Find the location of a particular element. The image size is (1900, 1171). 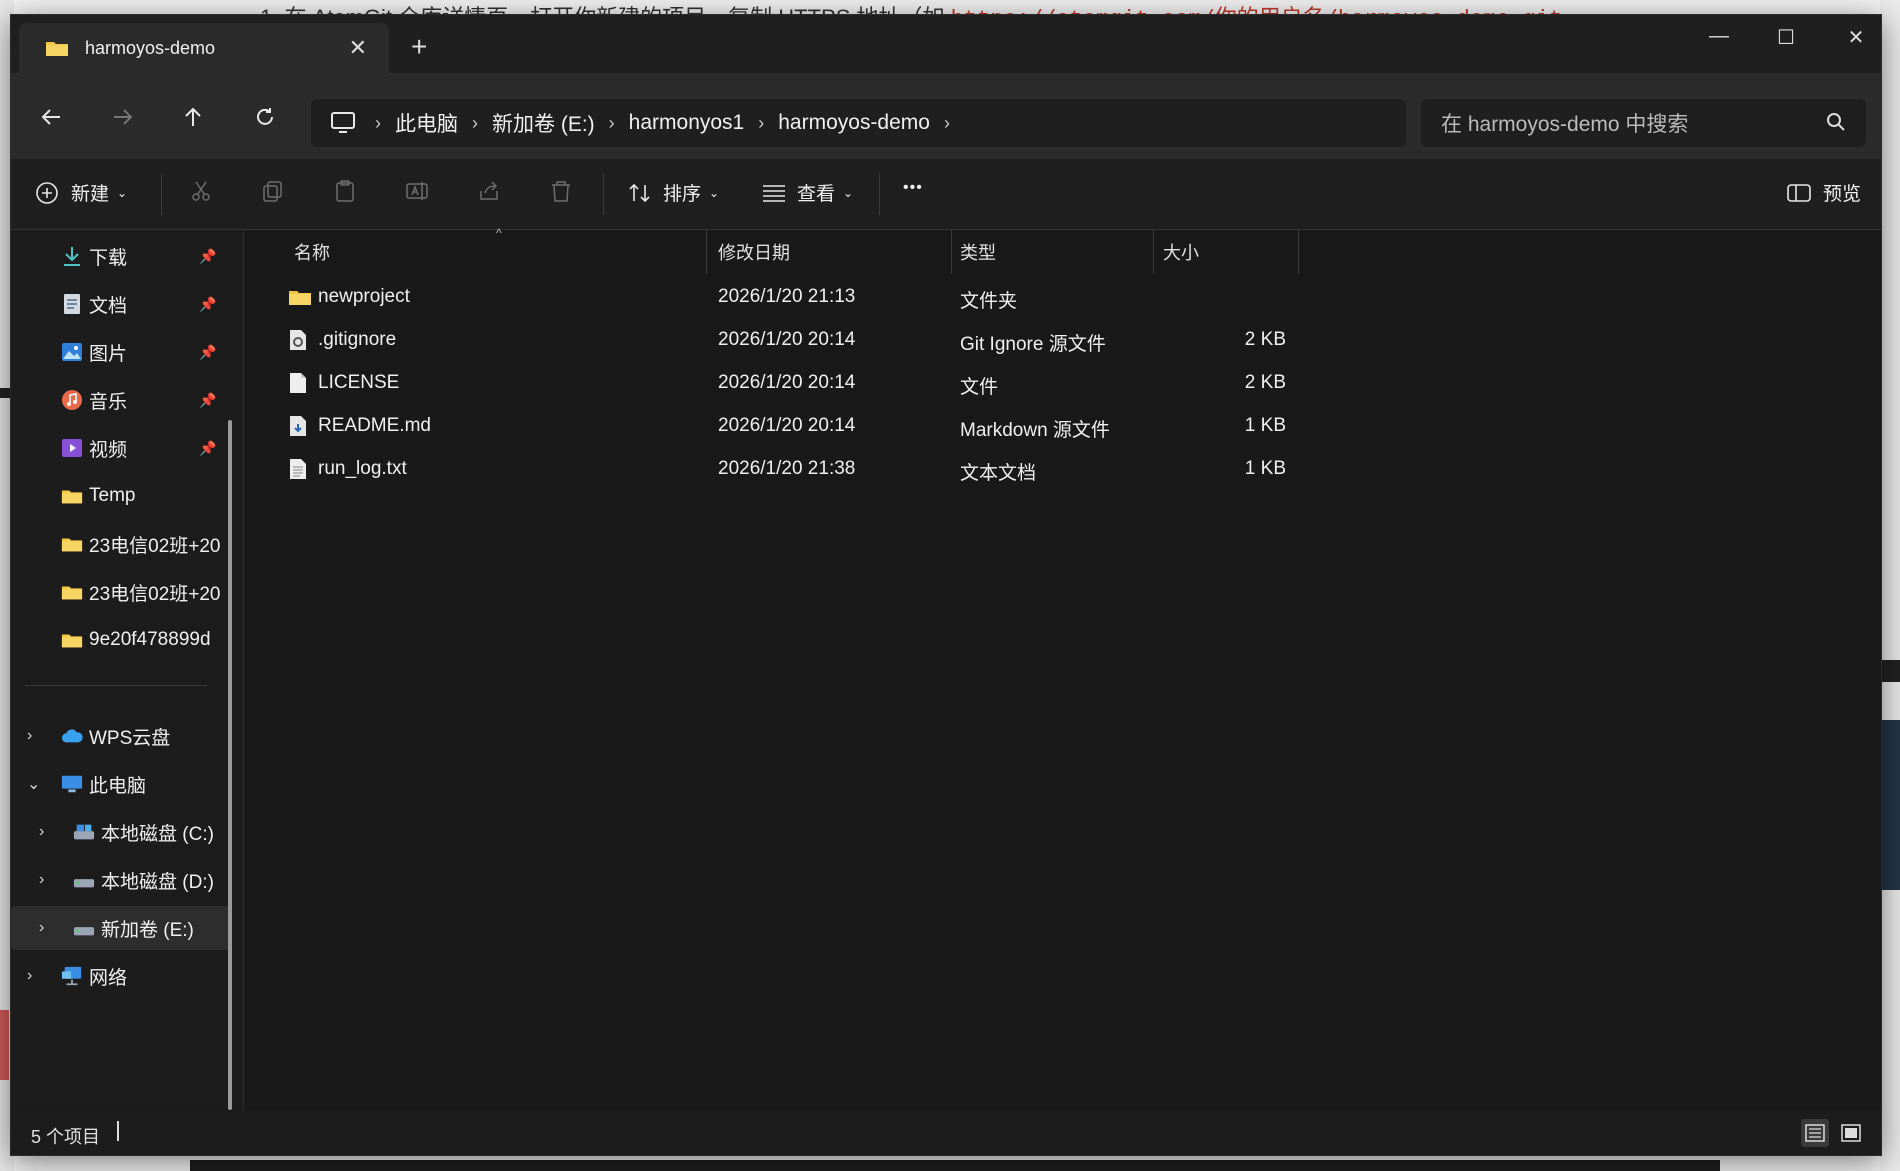

delete-button is located at coordinates (561, 191).